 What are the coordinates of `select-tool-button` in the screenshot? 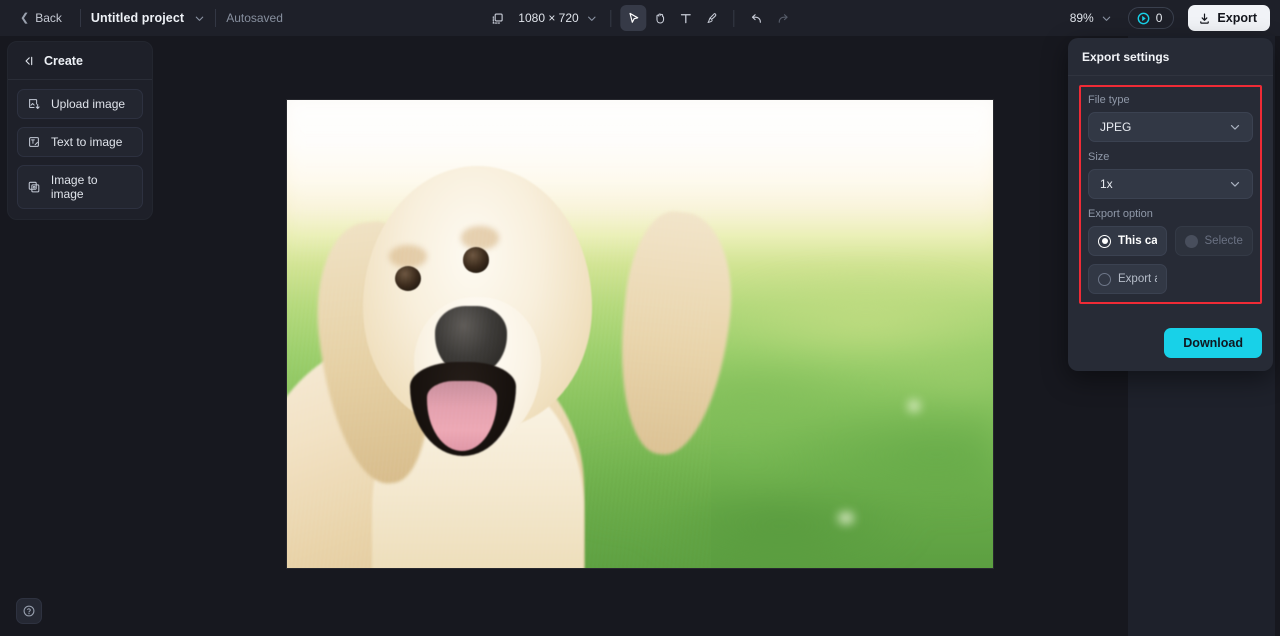 It's located at (633, 18).